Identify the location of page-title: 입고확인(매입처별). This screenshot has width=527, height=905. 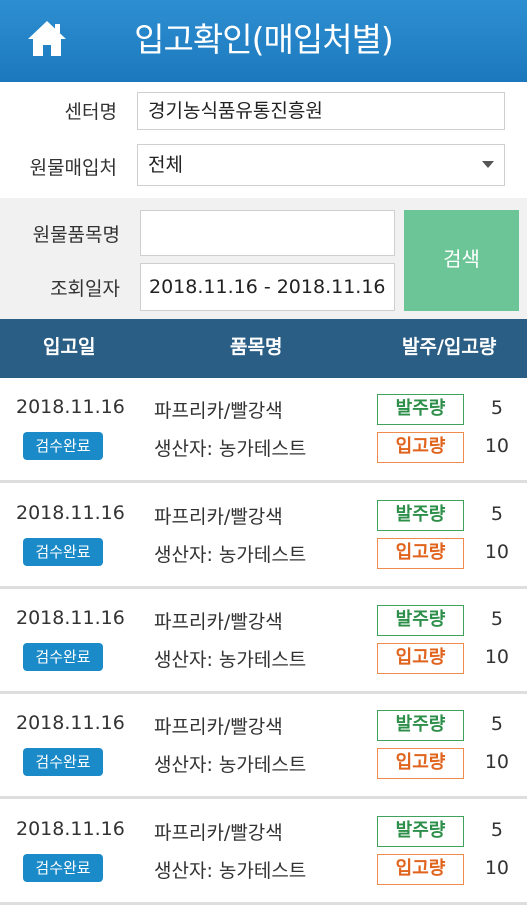
(264, 39).